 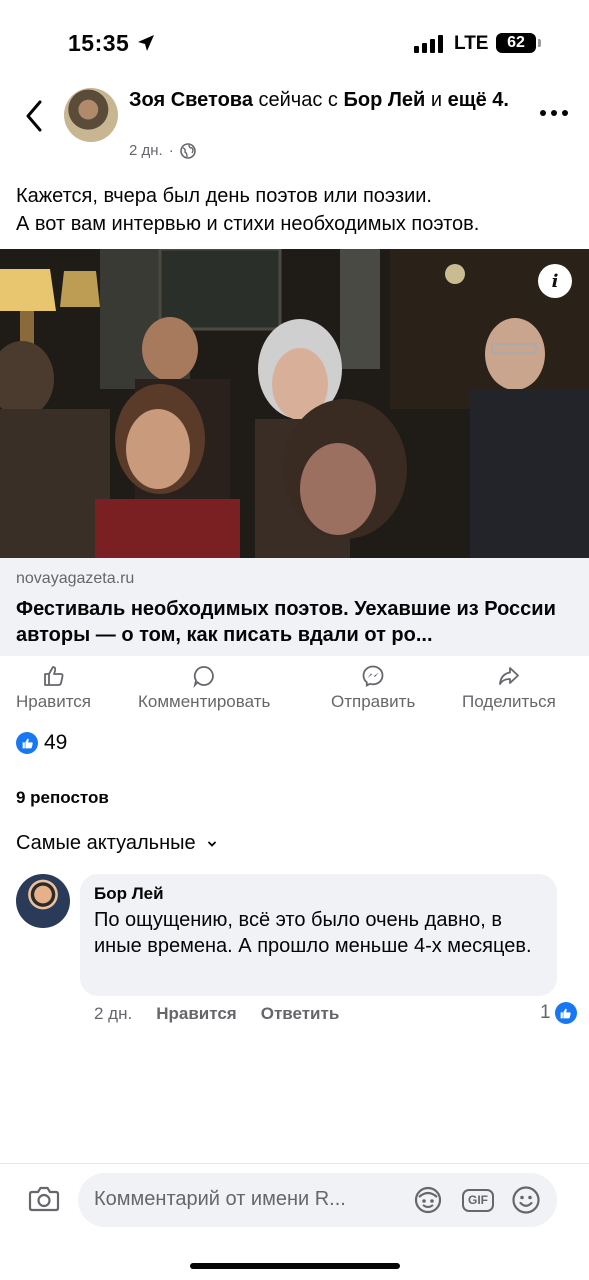 I want to click on like-button: Нравится, so click(x=53, y=688).